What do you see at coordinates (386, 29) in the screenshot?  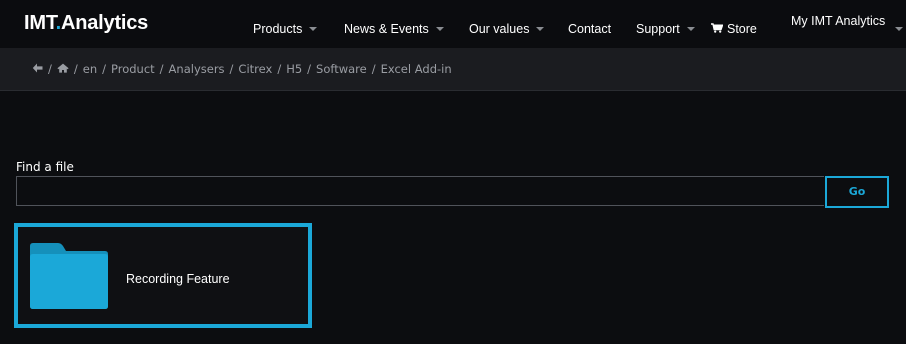 I see `nav-news-events-label: News & Events` at bounding box center [386, 29].